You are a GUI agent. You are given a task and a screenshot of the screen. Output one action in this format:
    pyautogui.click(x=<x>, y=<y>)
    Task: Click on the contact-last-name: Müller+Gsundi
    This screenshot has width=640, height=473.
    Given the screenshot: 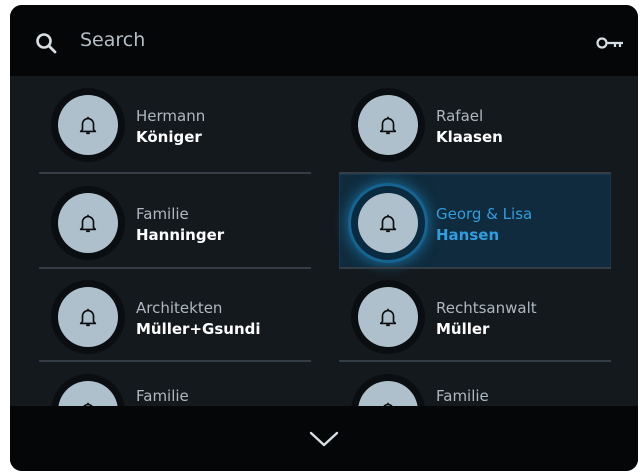 What is the action you would take?
    pyautogui.click(x=198, y=329)
    